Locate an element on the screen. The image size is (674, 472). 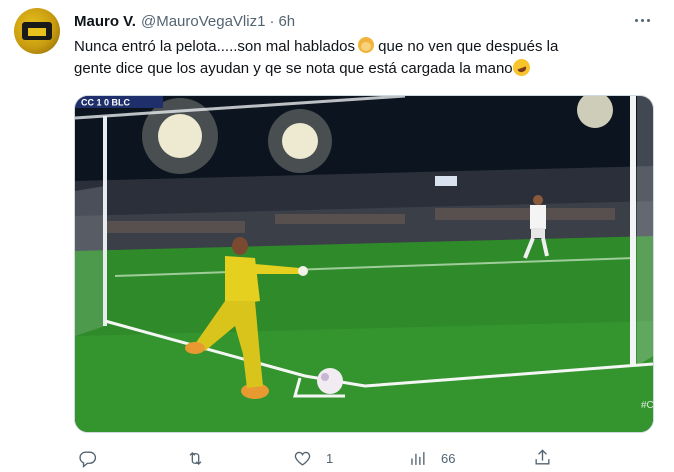
like-count: 1 is located at coordinates (330, 458).